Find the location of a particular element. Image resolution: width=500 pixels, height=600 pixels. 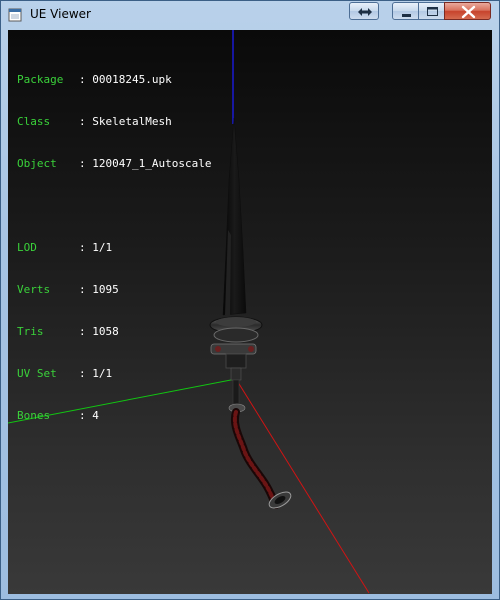

title-bar: UE Viewer is located at coordinates (250, 15).